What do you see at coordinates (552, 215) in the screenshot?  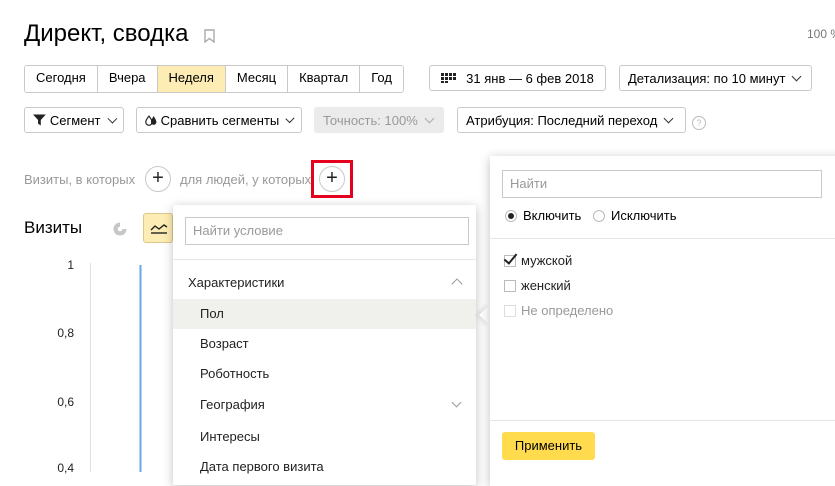 I see `include-label: Включить` at bounding box center [552, 215].